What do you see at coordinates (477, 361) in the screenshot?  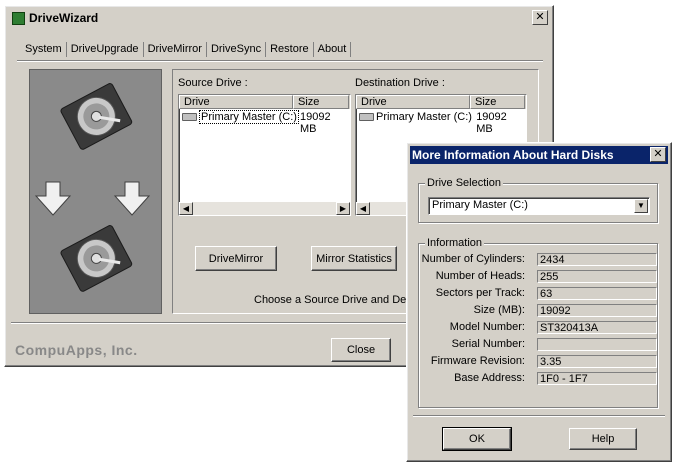 I see `info-label: Firmware Revision:` at bounding box center [477, 361].